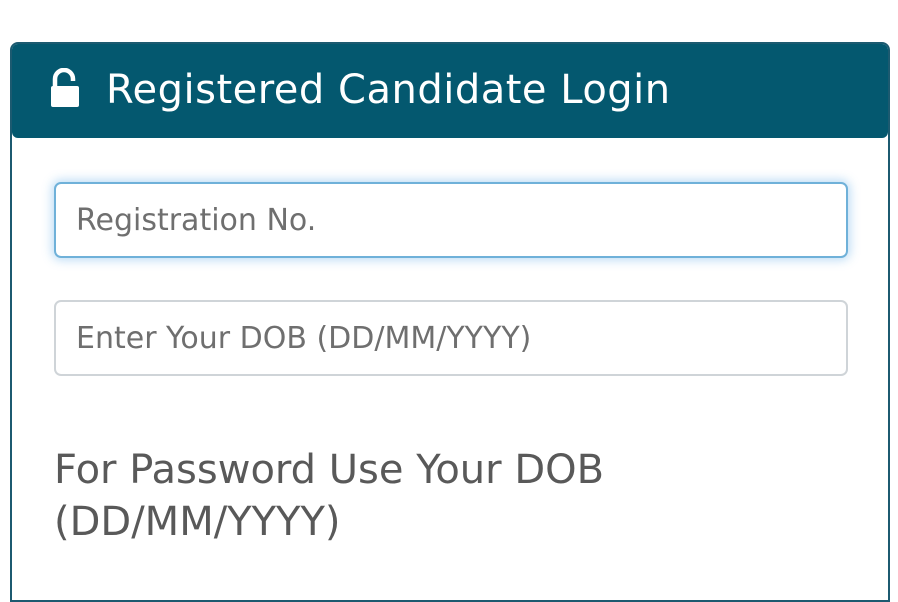 The image size is (898, 602). I want to click on password-hint: For Password Use Your DOB (DD/MM/YYYY), so click(329, 496).